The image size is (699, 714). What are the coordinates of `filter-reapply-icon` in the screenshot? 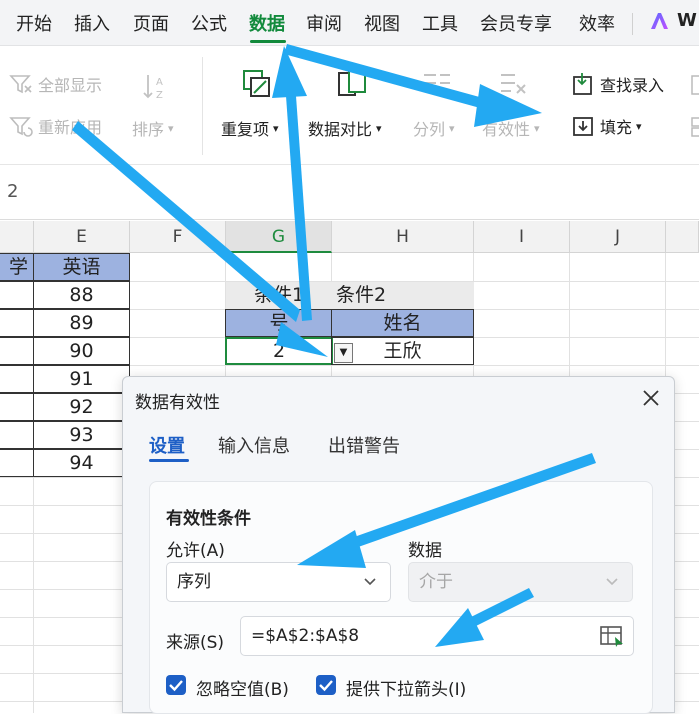 It's located at (21, 127).